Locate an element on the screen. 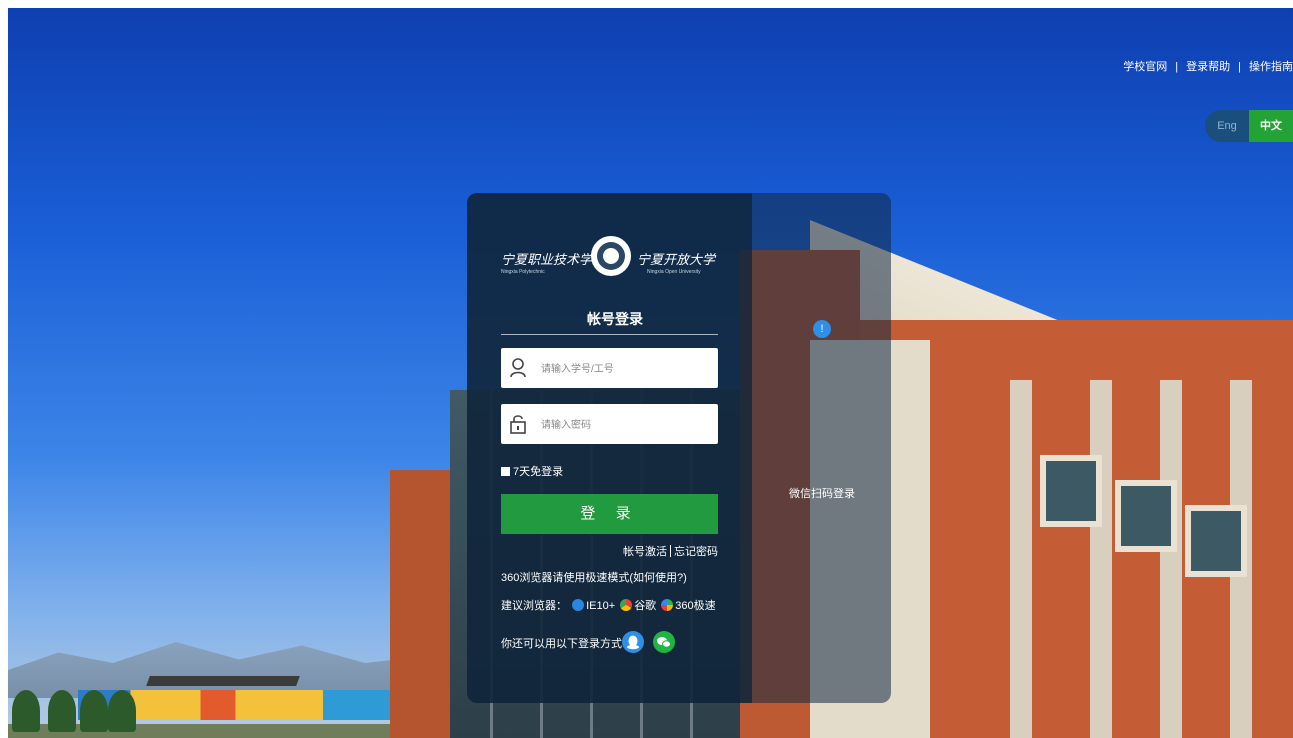 Image resolution: width=1293 pixels, height=738 pixels. username-field is located at coordinates (609, 368).